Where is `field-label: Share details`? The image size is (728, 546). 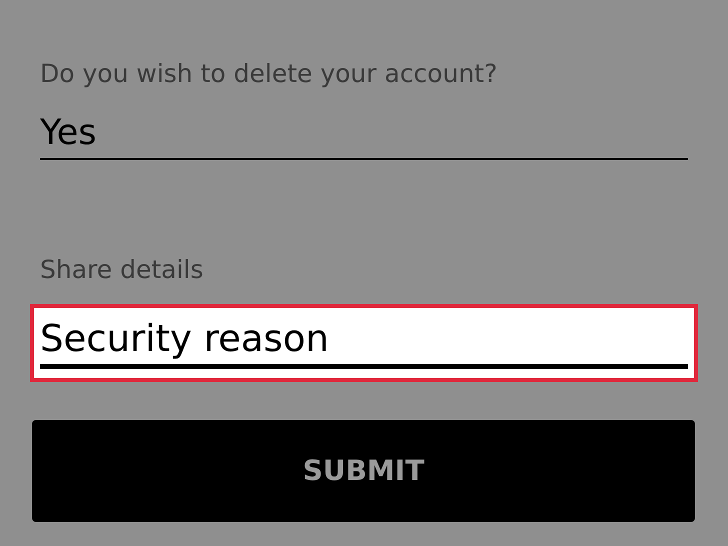 field-label: Share details is located at coordinates (121, 270).